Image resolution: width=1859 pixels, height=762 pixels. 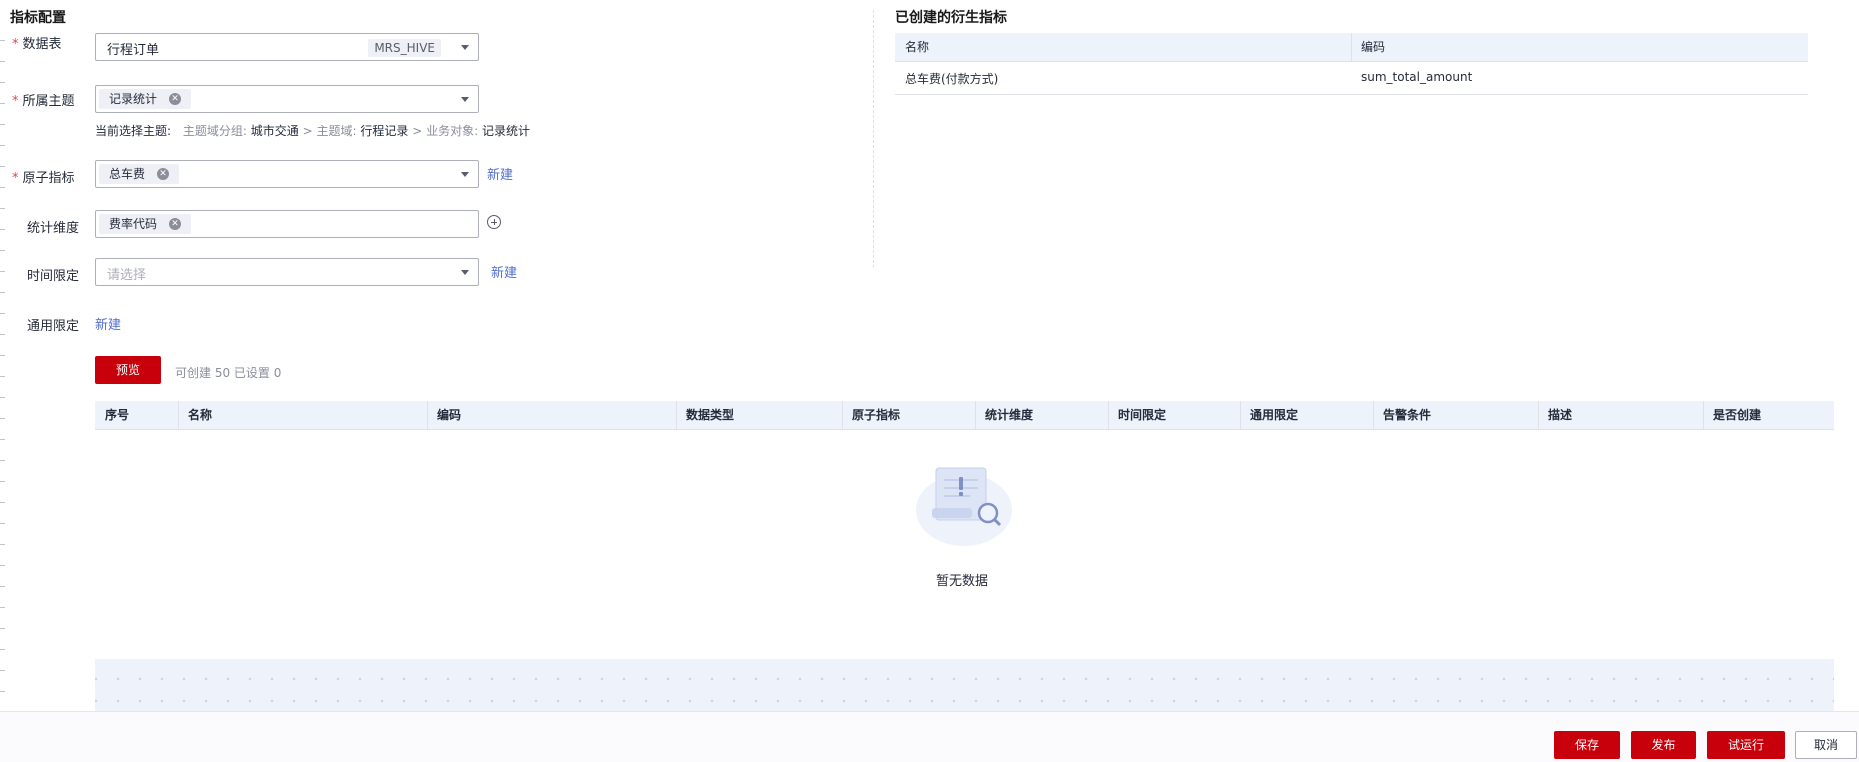 What do you see at coordinates (3, 380) in the screenshot?
I see `left-ruler` at bounding box center [3, 380].